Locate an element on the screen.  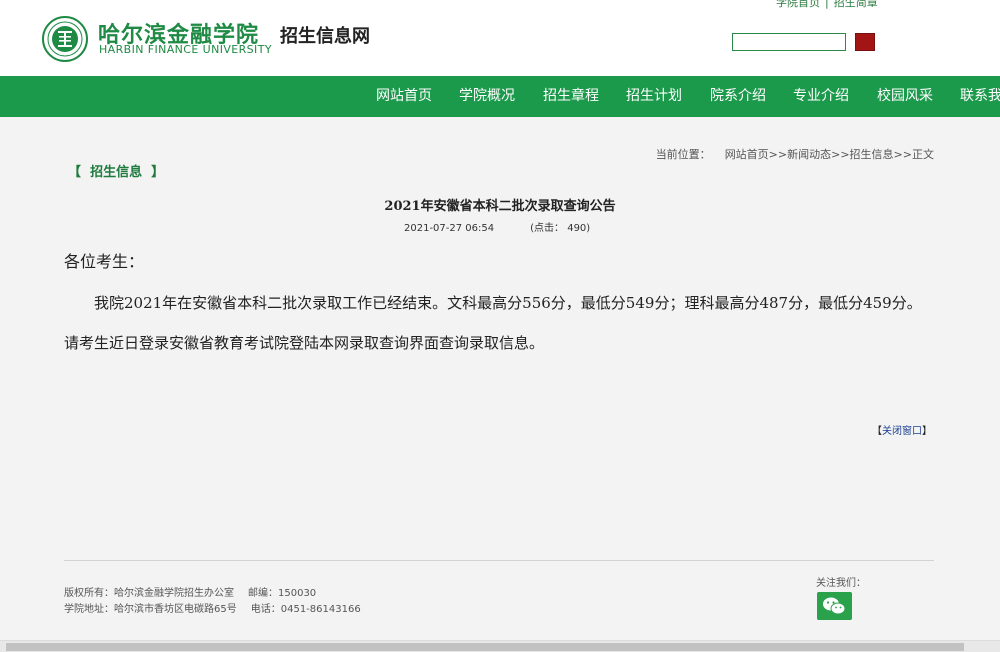
footer-postcode: 邮编：150030 is located at coordinates (282, 593).